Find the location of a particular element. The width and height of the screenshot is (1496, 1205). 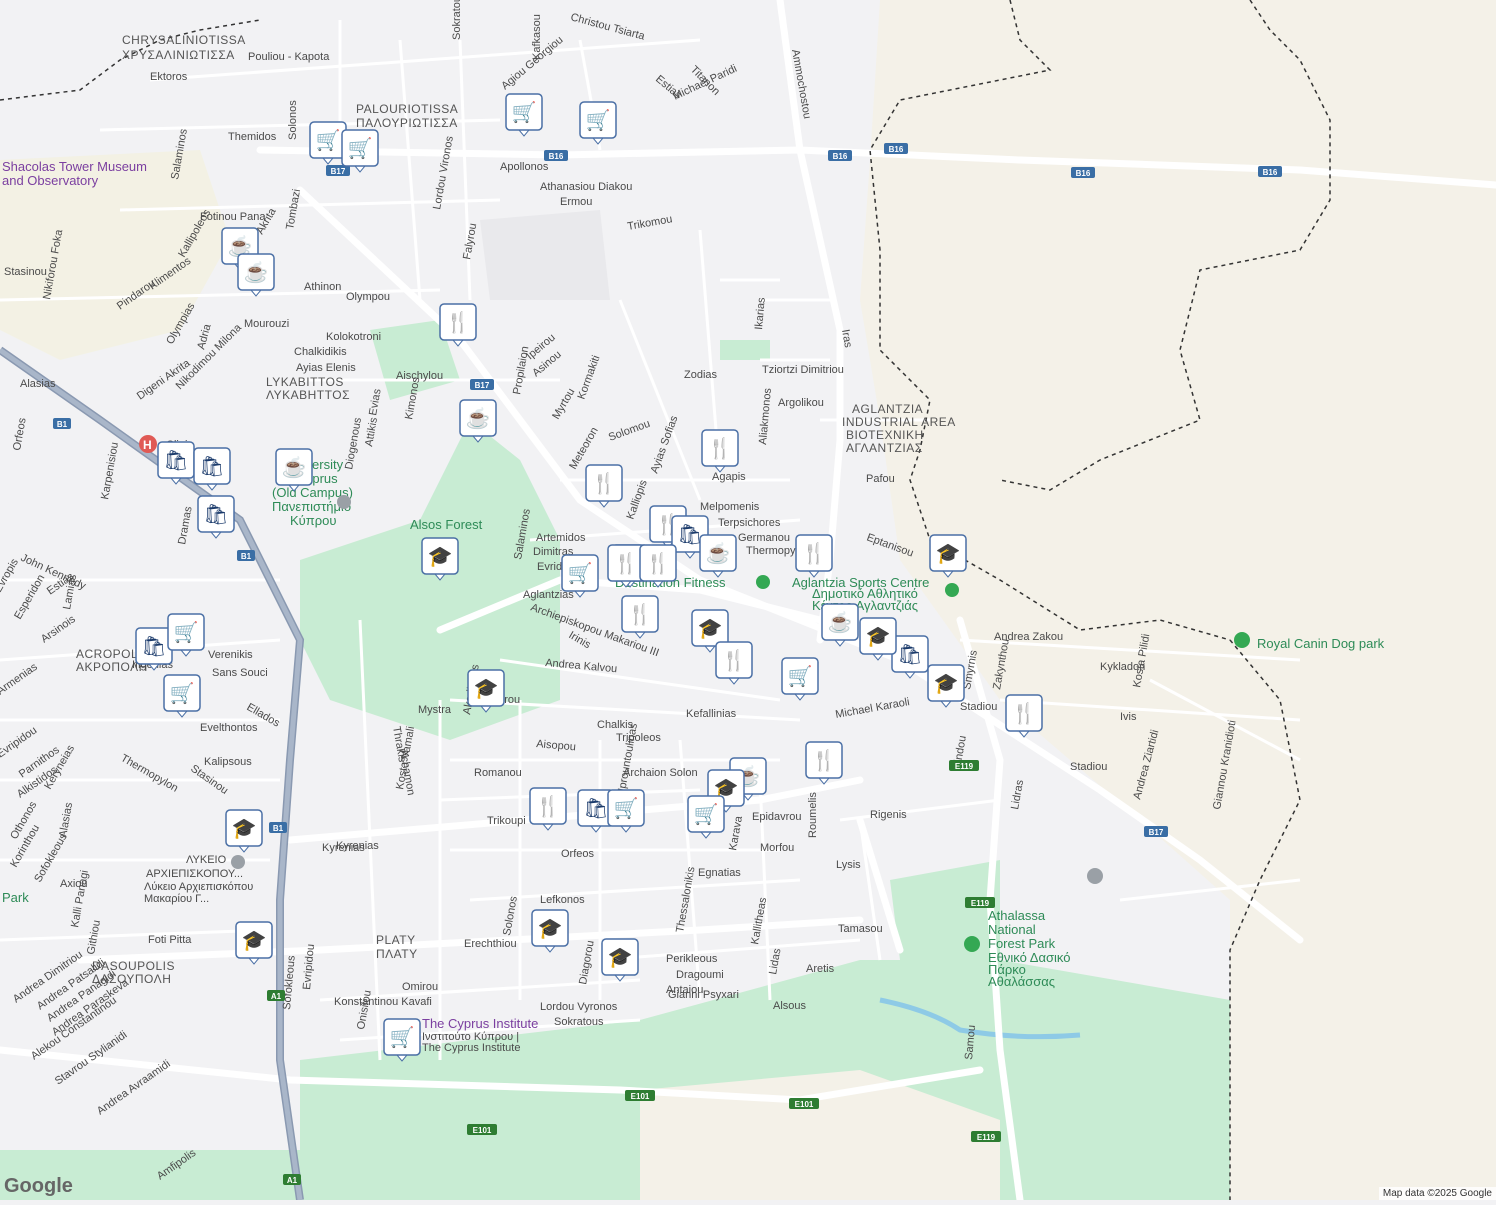

route-shield: B1 is located at coordinates (278, 827).